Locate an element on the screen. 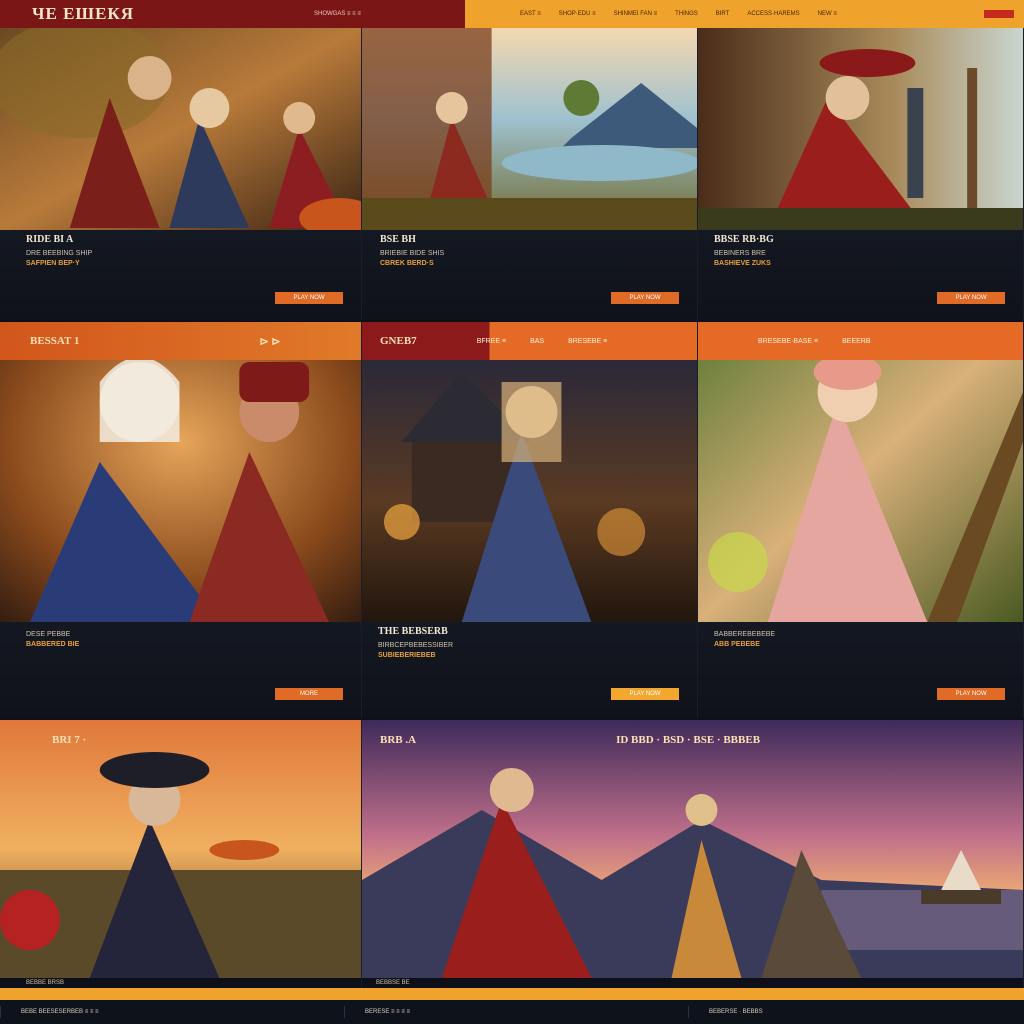 The width and height of the screenshot is (1024, 1024). section-header: BRESEBE·BASE ≡ BEEERB is located at coordinates (860, 341).